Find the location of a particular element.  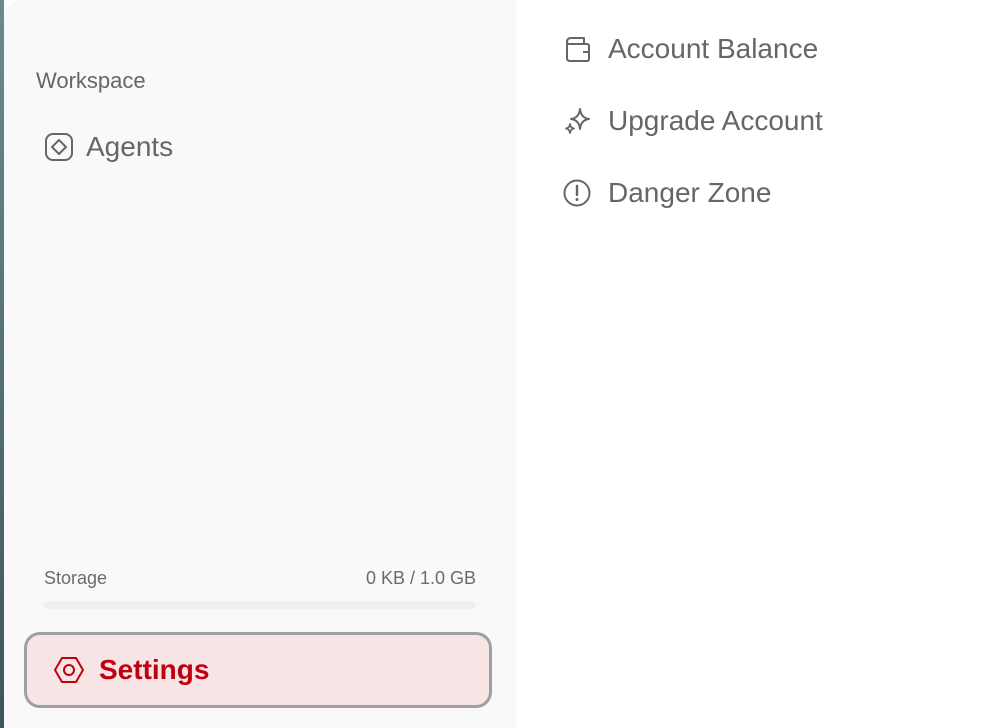

storage-bar is located at coordinates (260, 605).